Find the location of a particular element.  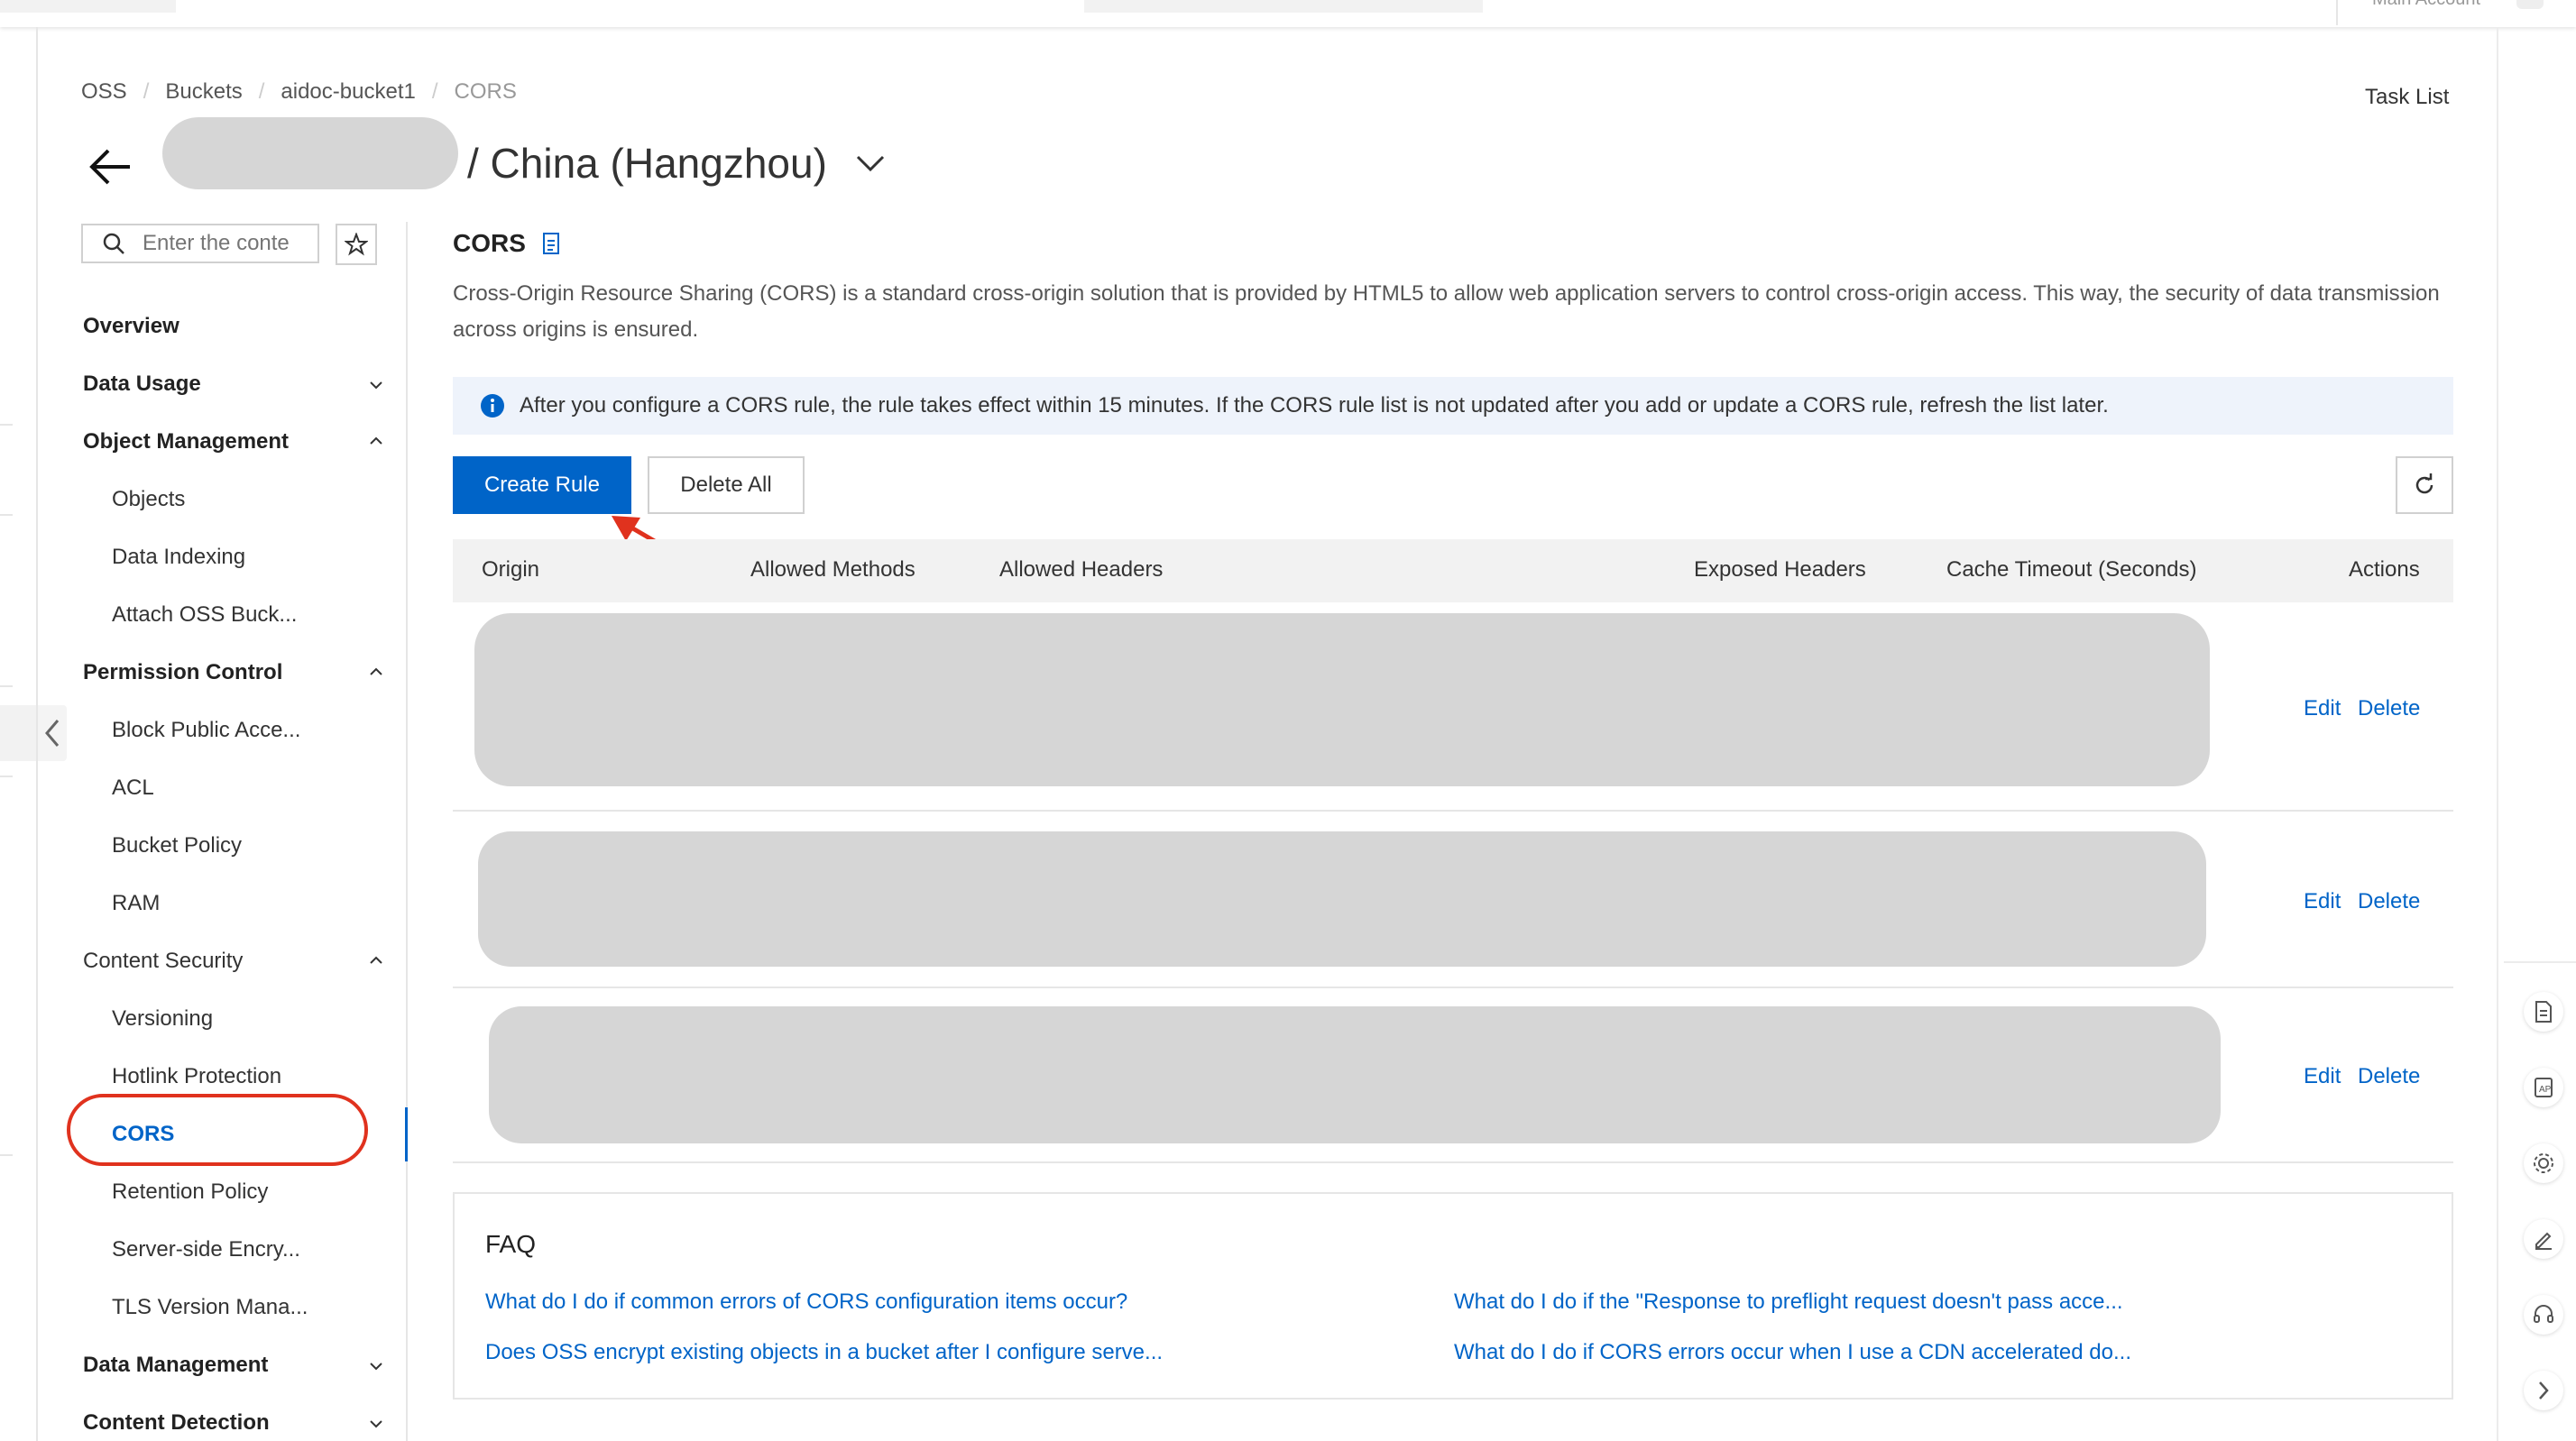

chevron-right-icon is located at coordinates (2544, 1391).